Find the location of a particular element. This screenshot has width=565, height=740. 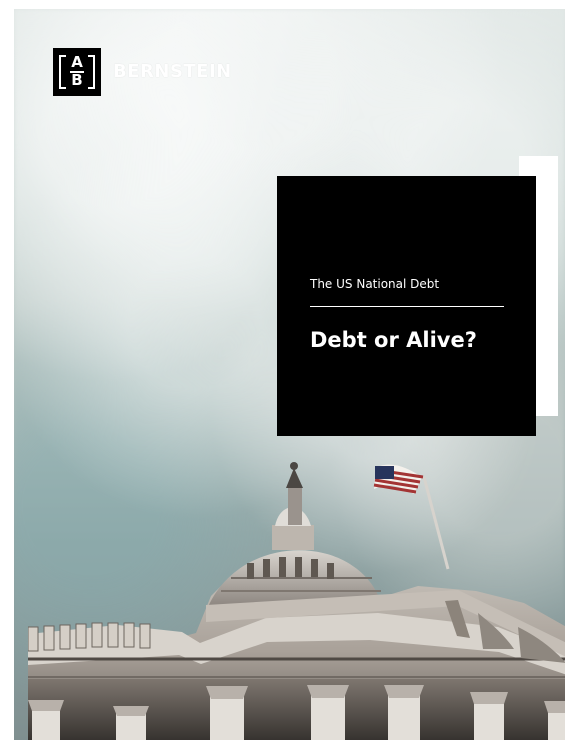

report-headline: Debt or Alive? is located at coordinates (393, 340).